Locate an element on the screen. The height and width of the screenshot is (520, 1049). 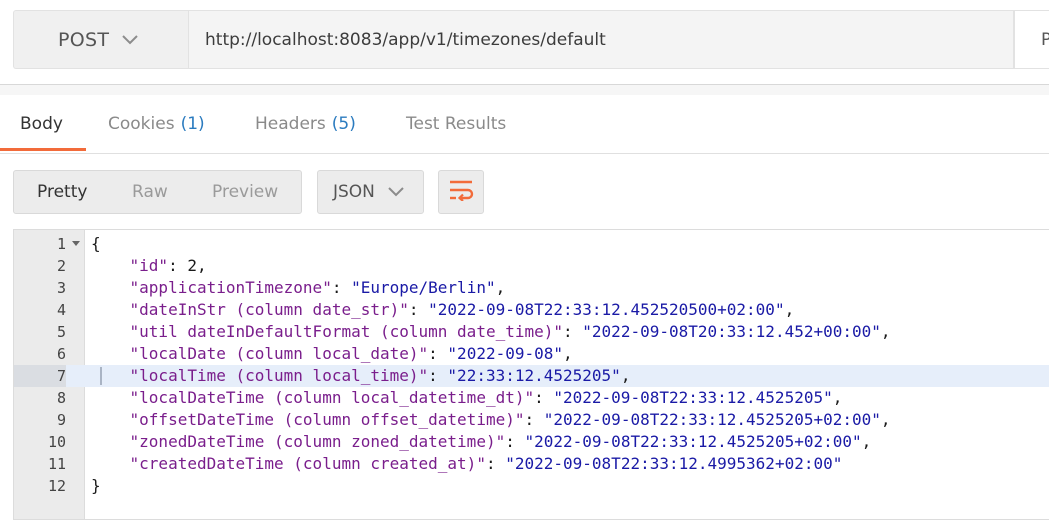
view-label: Pretty is located at coordinates (62, 192).